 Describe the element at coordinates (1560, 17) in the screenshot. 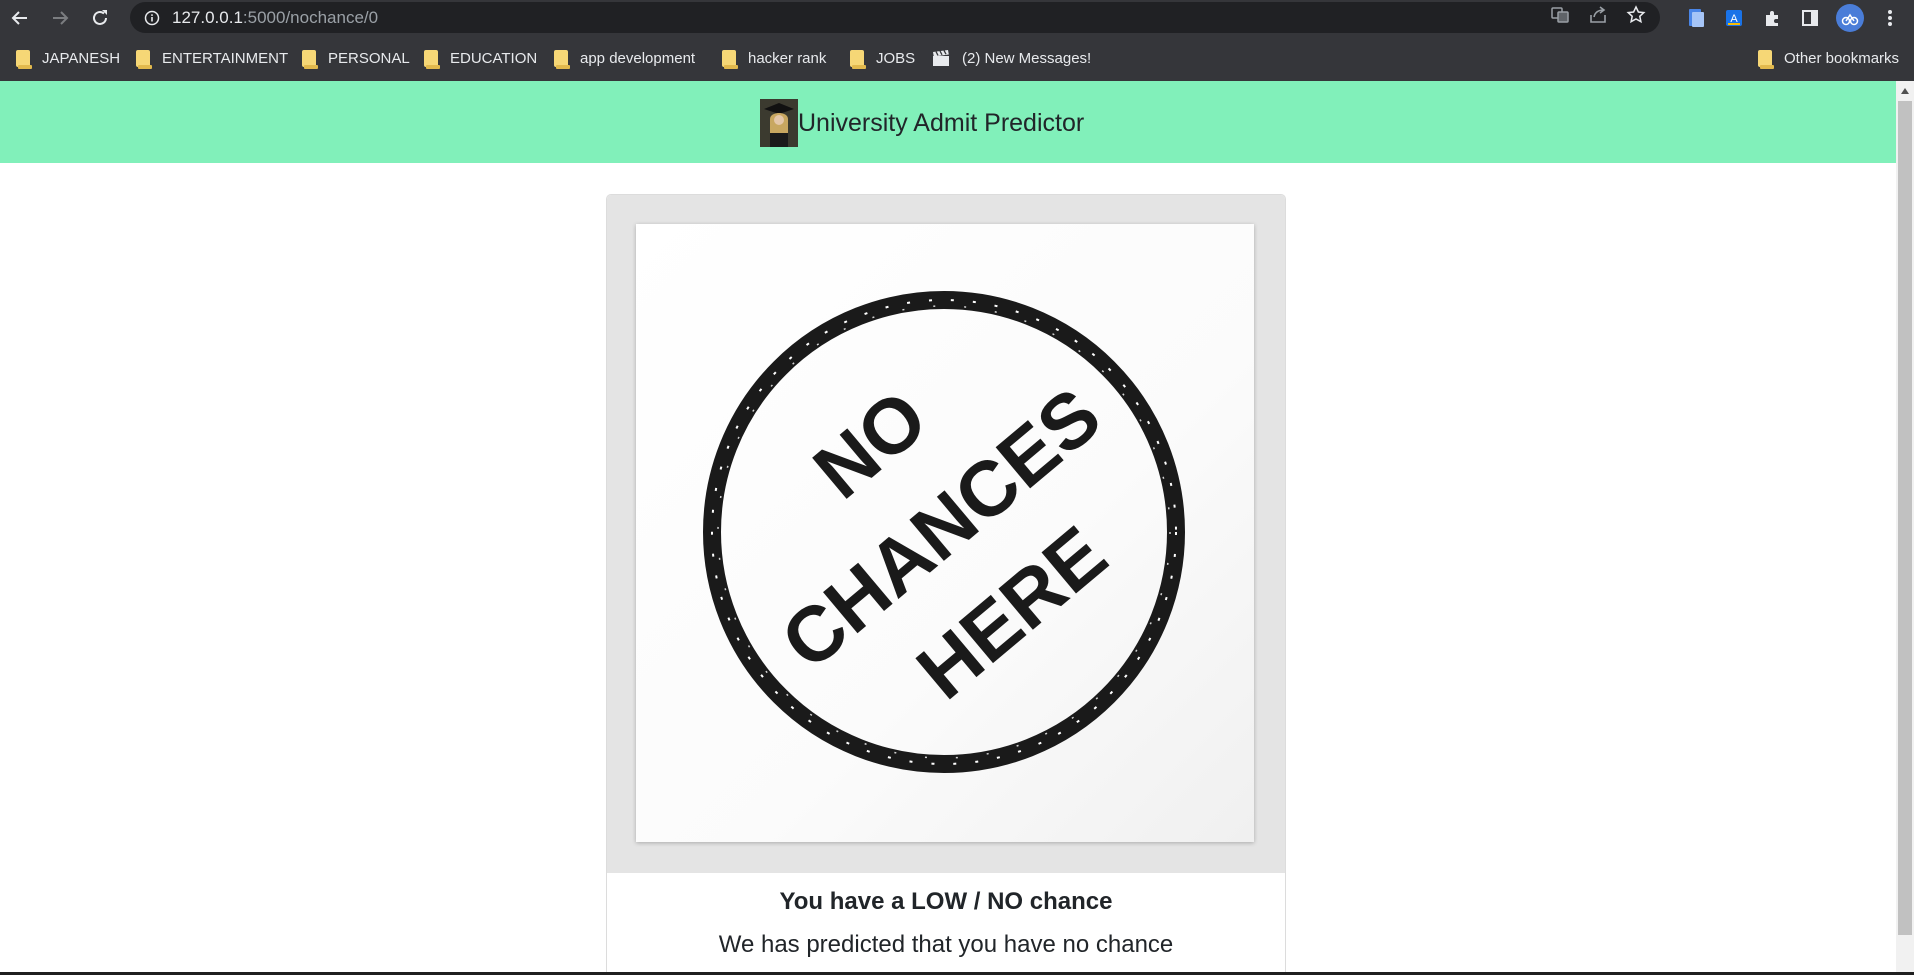

I see `translate-icon` at that location.